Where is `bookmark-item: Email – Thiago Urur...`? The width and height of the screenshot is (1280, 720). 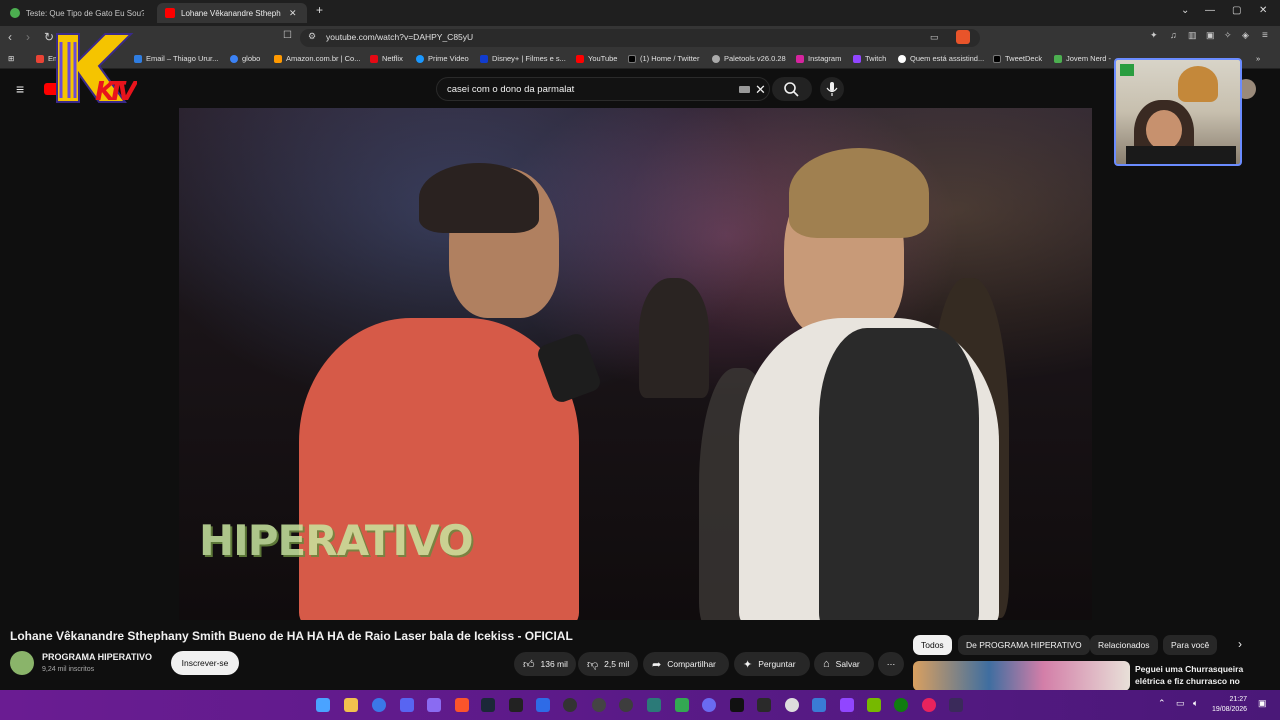
bookmark-item: Email – Thiago Urur... is located at coordinates (176, 58).